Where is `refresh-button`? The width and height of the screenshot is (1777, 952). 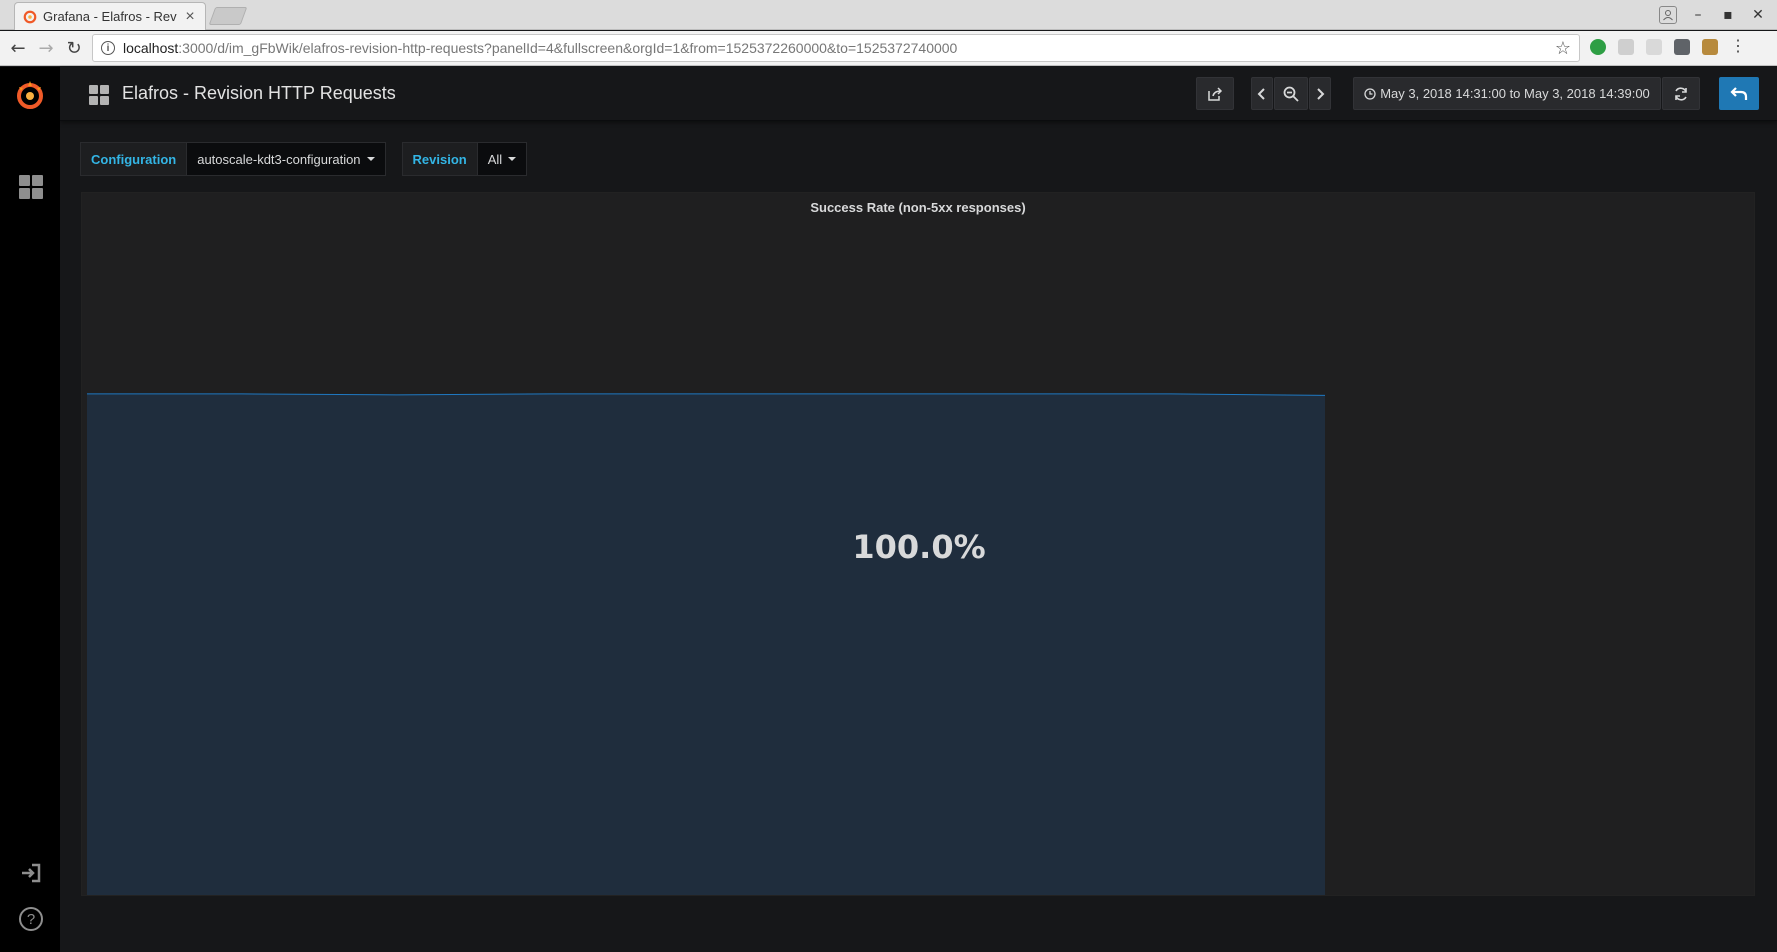 refresh-button is located at coordinates (1681, 93).